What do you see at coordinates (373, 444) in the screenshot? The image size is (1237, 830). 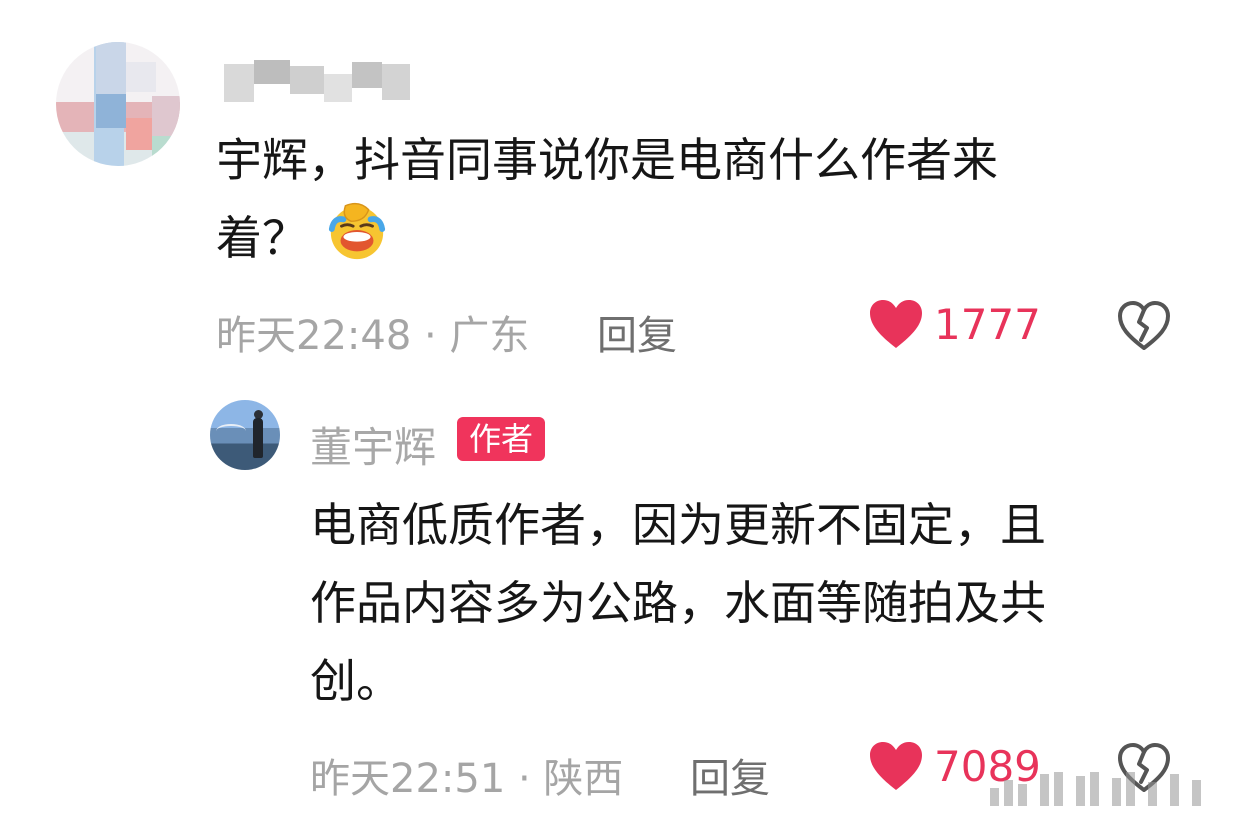 I see `author-name: 董宇辉` at bounding box center [373, 444].